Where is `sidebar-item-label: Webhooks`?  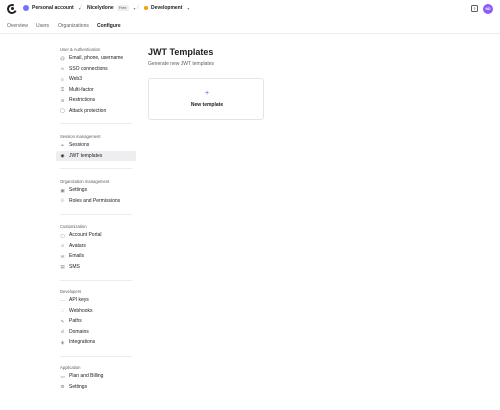 sidebar-item-label: Webhooks is located at coordinates (81, 310).